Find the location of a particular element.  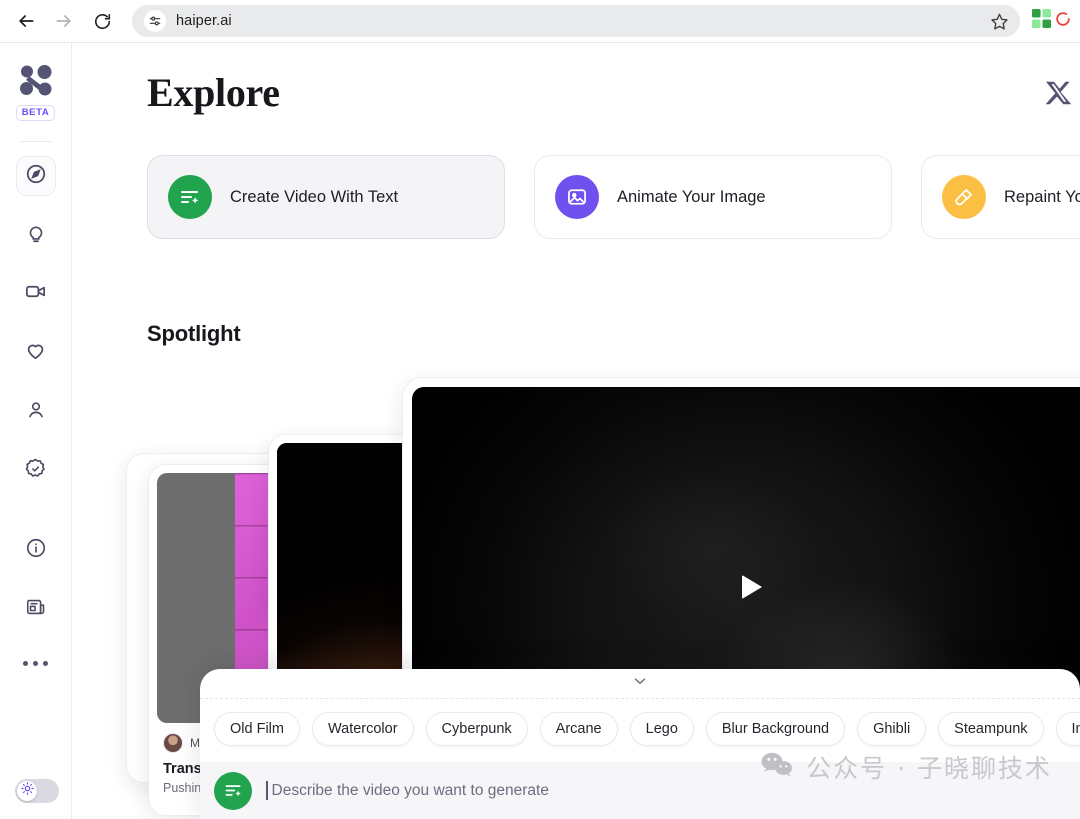

style-chip-blur-background: Blur Background is located at coordinates (775, 729).